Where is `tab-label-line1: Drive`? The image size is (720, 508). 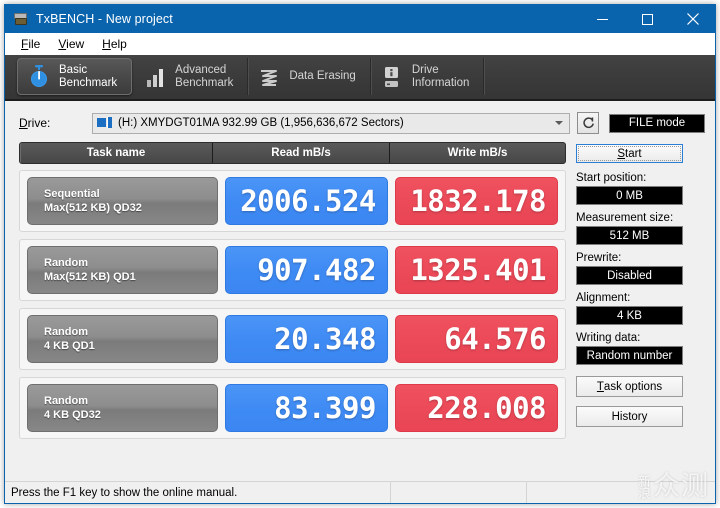 tab-label-line1: Drive is located at coordinates (425, 69).